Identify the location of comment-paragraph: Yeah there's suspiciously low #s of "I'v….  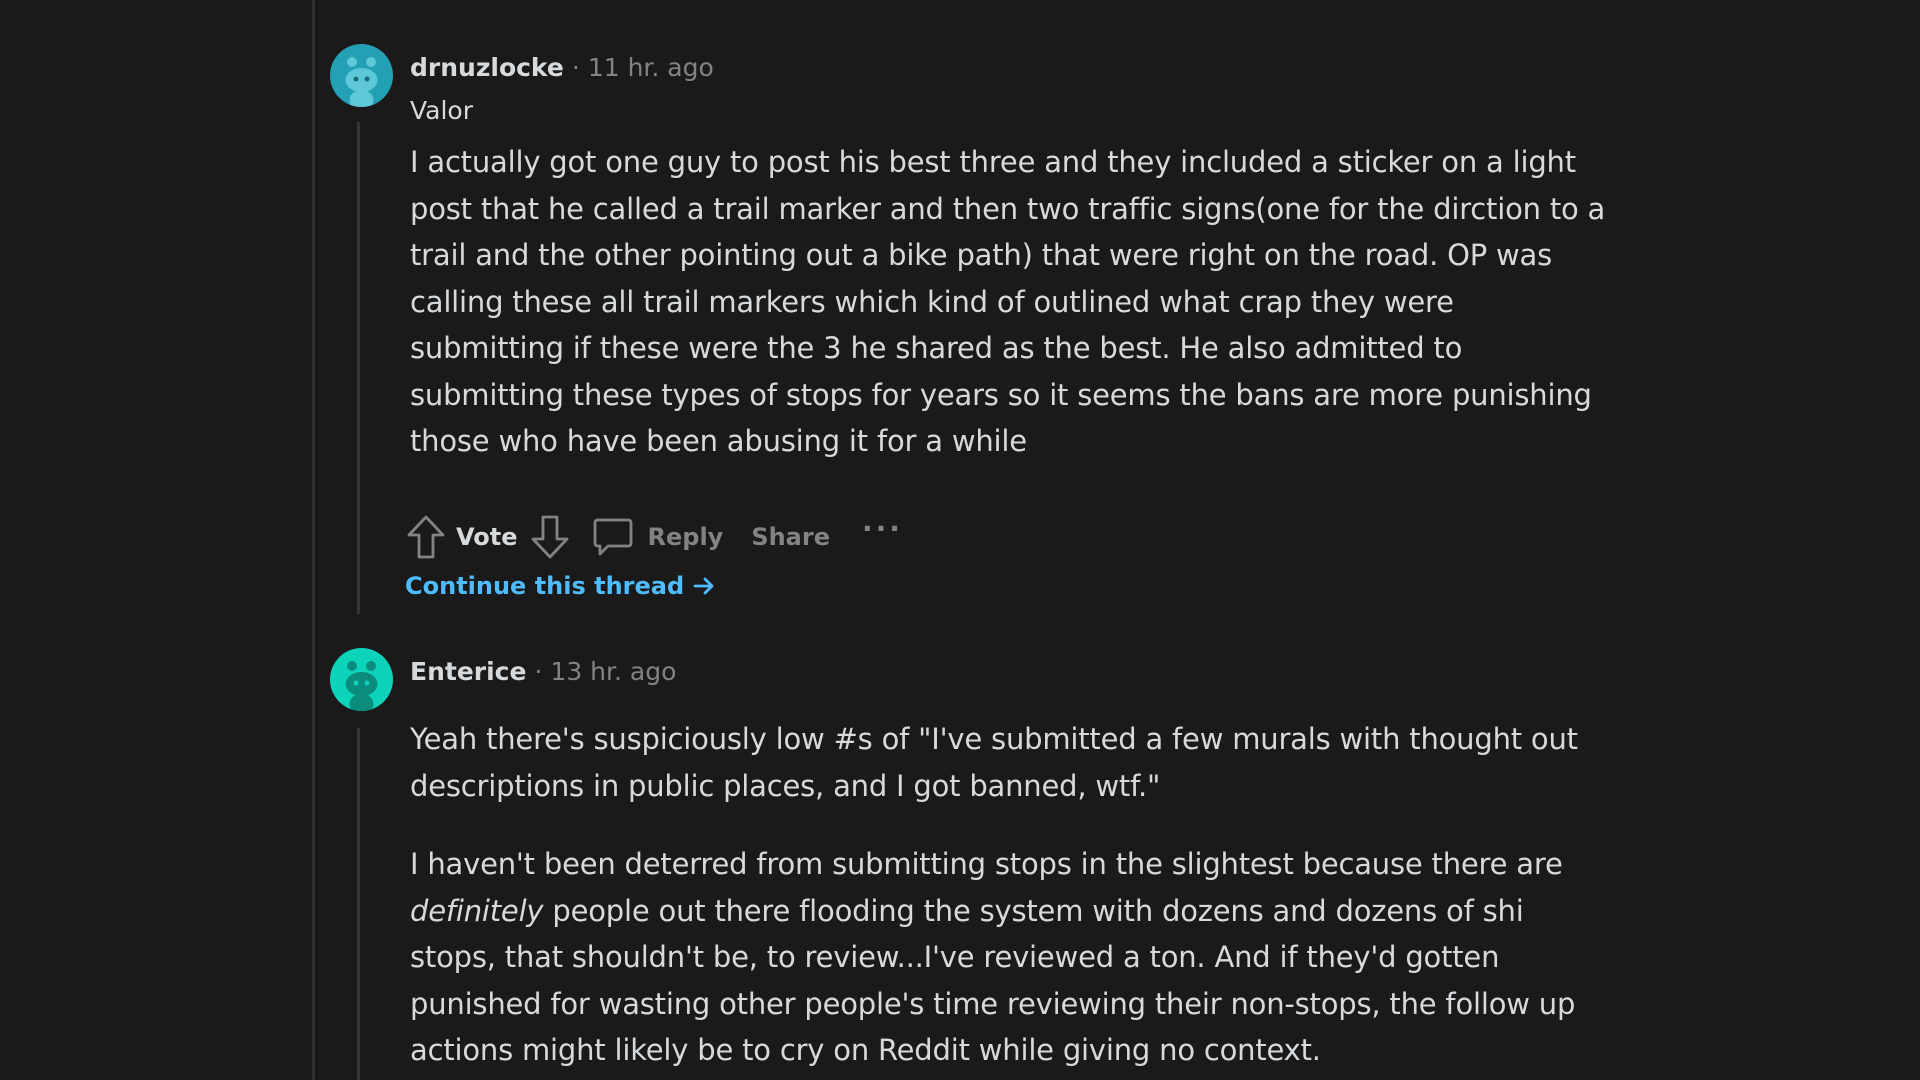
(994, 762).